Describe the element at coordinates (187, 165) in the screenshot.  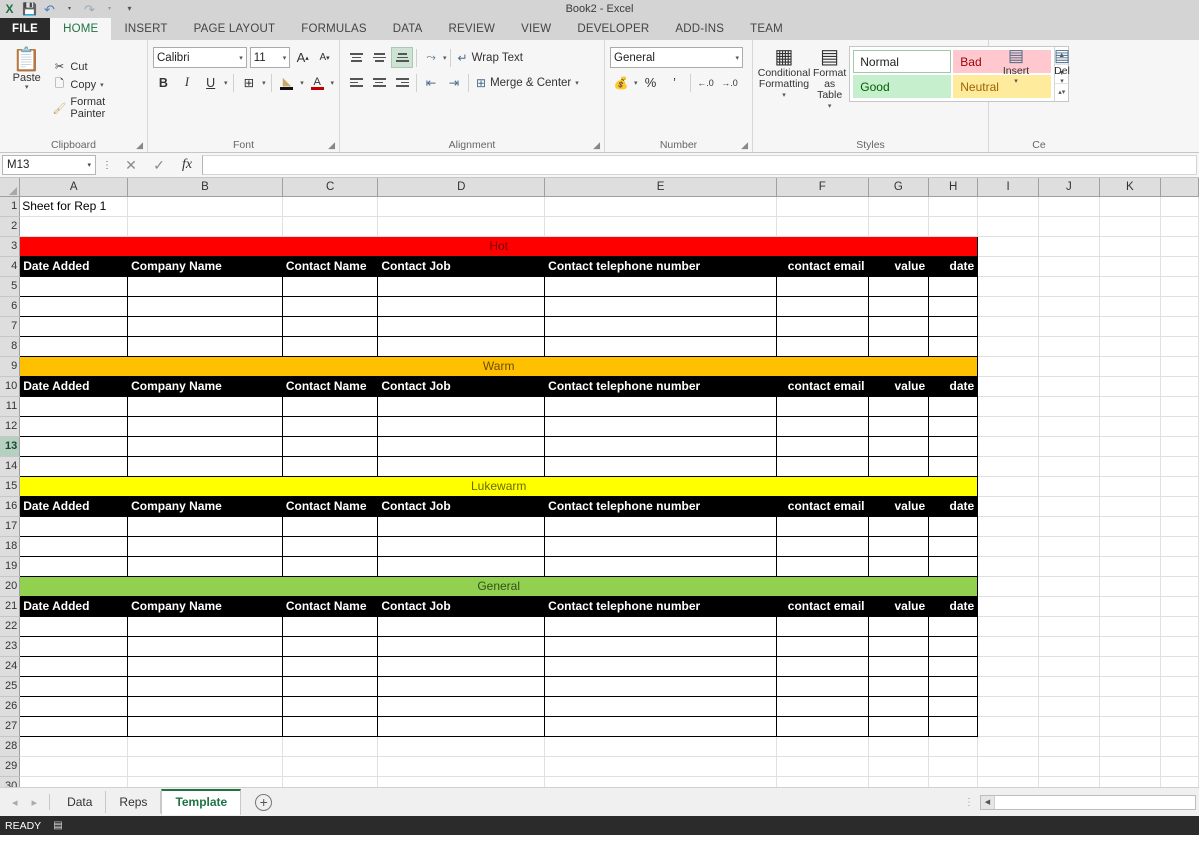
I see `insert-function-button: fx` at that location.